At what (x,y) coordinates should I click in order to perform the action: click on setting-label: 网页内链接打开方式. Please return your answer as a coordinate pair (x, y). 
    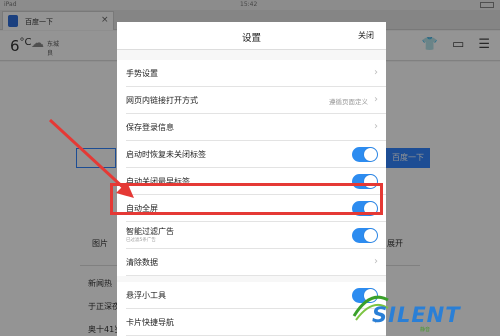
    Looking at the image, I should click on (162, 100).